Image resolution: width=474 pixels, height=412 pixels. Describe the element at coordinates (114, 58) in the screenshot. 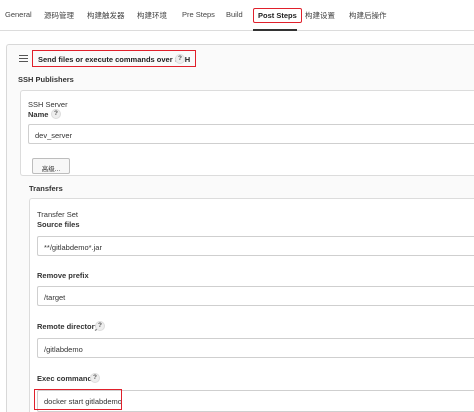

I see `step-title: Send files or execute commands over SSH` at that location.